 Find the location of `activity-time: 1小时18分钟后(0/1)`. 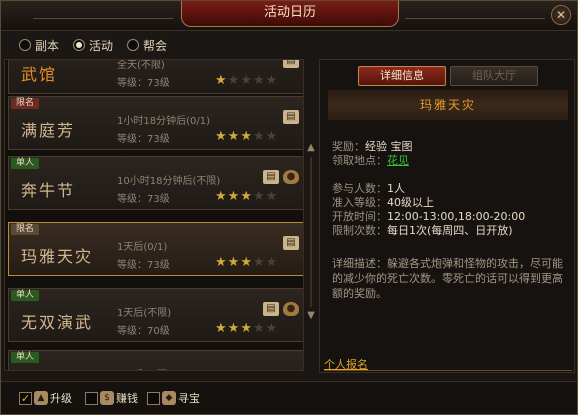

activity-time: 1小时18分钟后(0/1) is located at coordinates (163, 121).